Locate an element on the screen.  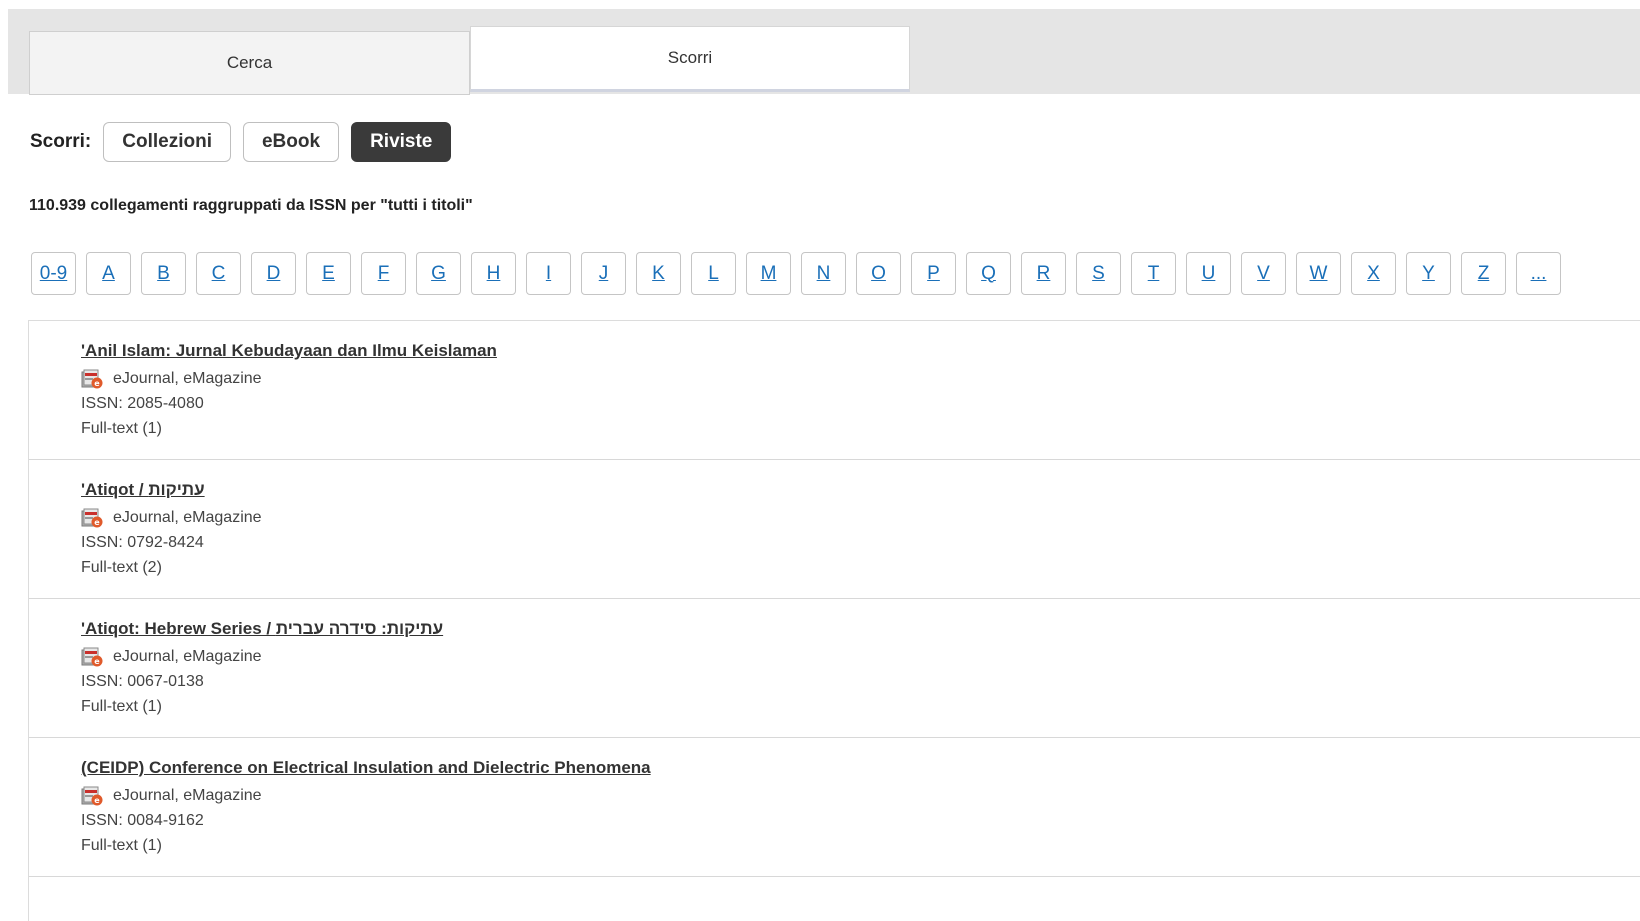
letter-link: L is located at coordinates (713, 273).